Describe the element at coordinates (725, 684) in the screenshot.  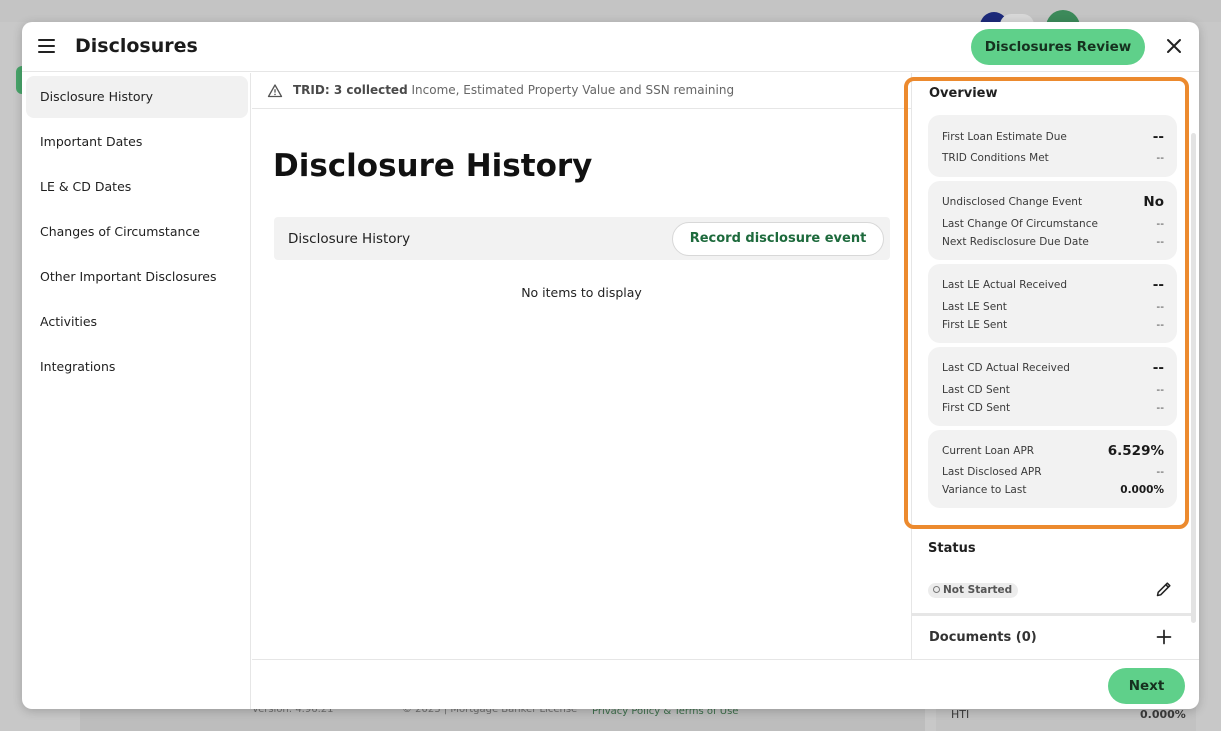
I see `modal-footer: Next` at that location.